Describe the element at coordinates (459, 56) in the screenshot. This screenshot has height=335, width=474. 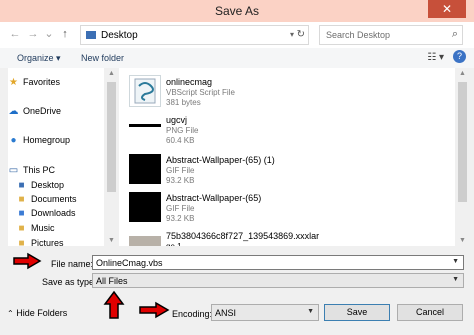
I see `help-icon: ?` at that location.